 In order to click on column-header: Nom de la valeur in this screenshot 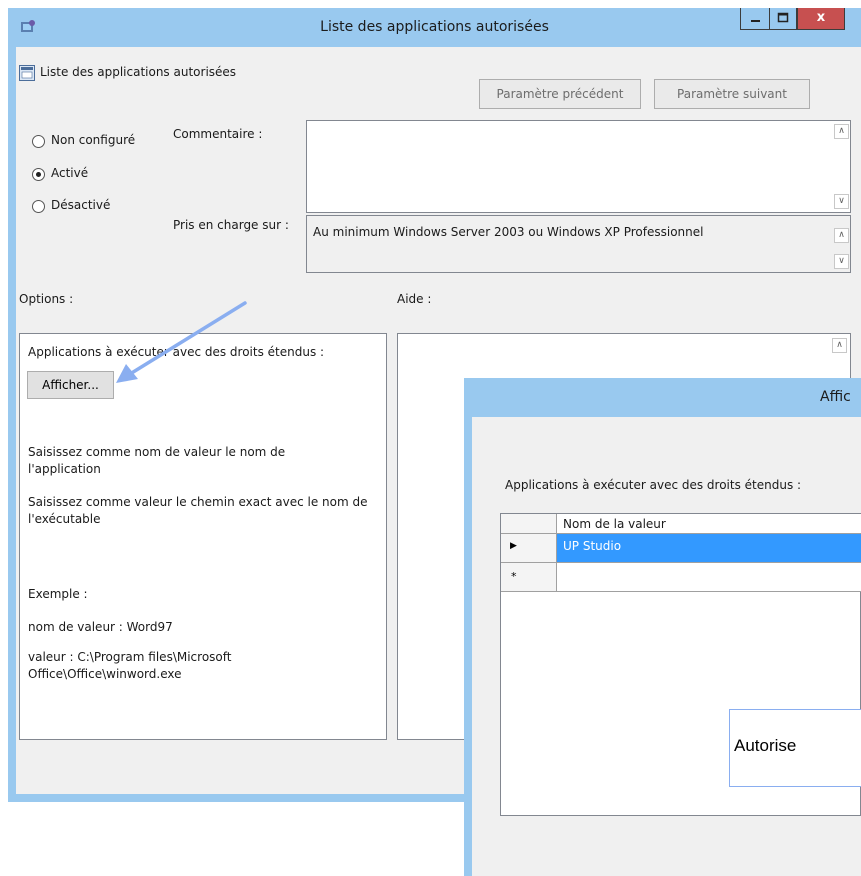, I will do `click(709, 524)`.